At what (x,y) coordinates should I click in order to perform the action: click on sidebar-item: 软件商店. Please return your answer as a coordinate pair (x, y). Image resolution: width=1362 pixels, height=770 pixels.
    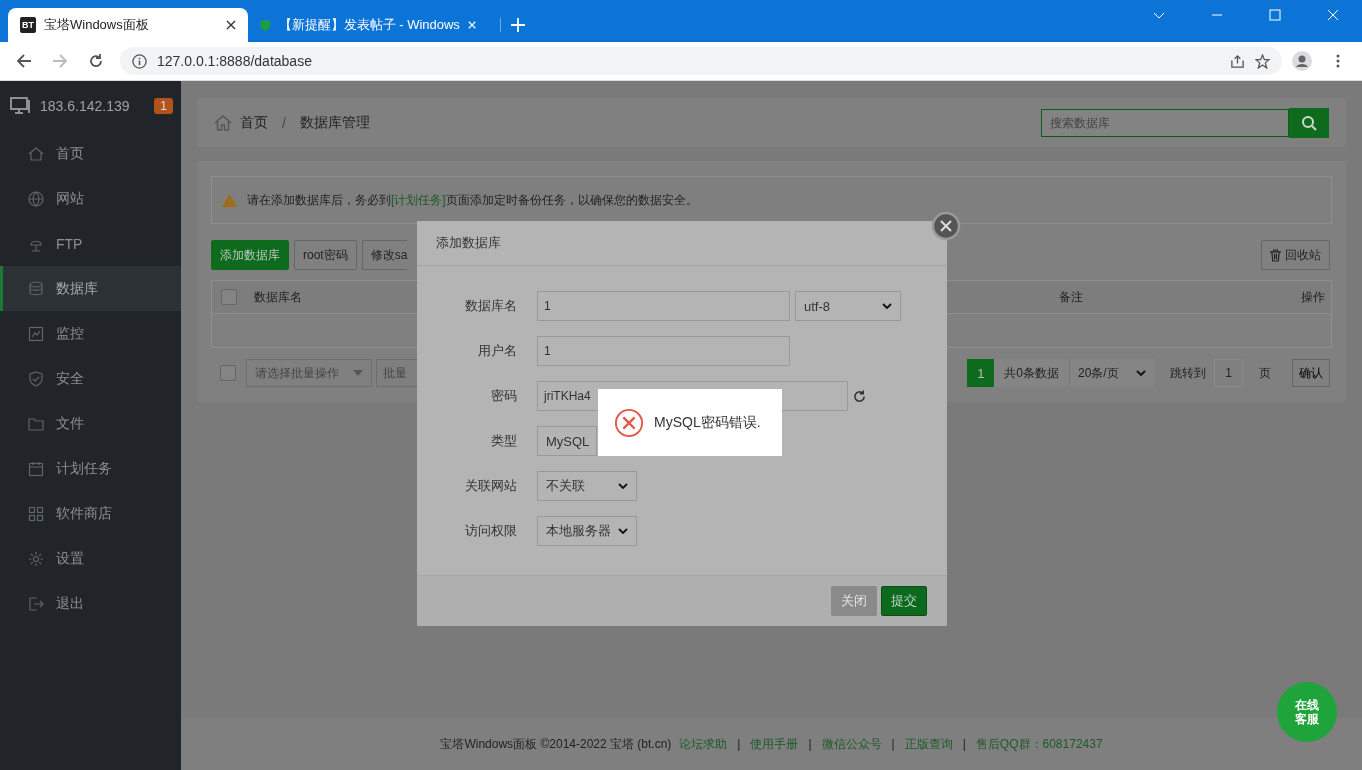
    Looking at the image, I should click on (90, 513).